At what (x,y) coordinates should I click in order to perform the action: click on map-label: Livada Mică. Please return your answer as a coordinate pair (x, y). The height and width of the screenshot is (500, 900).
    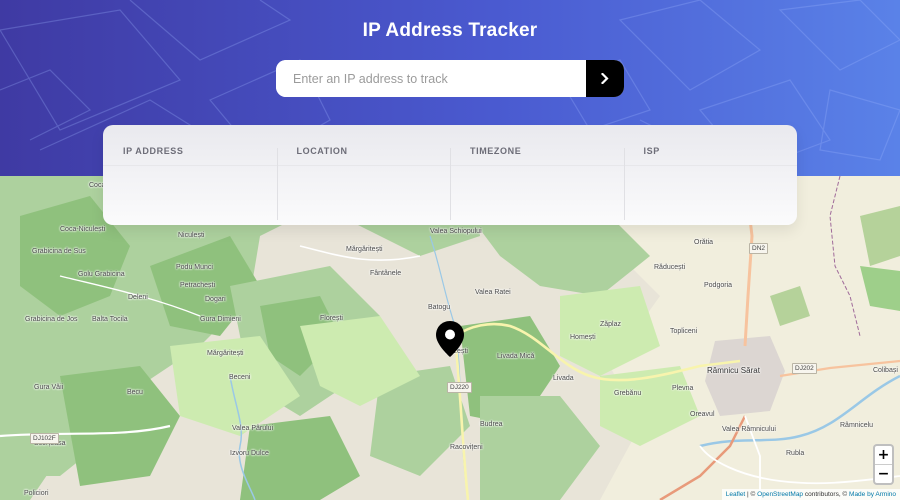
    Looking at the image, I should click on (516, 356).